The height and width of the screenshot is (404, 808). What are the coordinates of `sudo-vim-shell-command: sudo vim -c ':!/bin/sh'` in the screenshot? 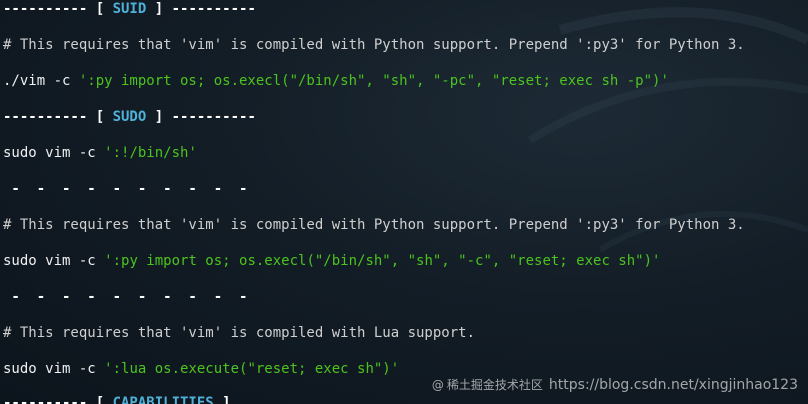 It's located at (100, 153).